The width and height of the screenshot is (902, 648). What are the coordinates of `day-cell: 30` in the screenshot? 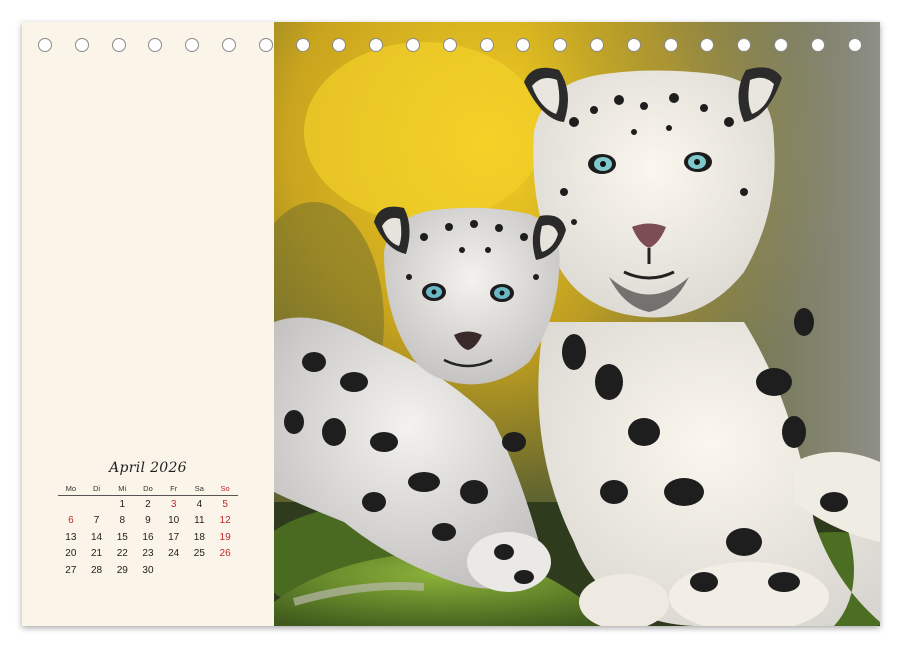 It's located at (148, 570).